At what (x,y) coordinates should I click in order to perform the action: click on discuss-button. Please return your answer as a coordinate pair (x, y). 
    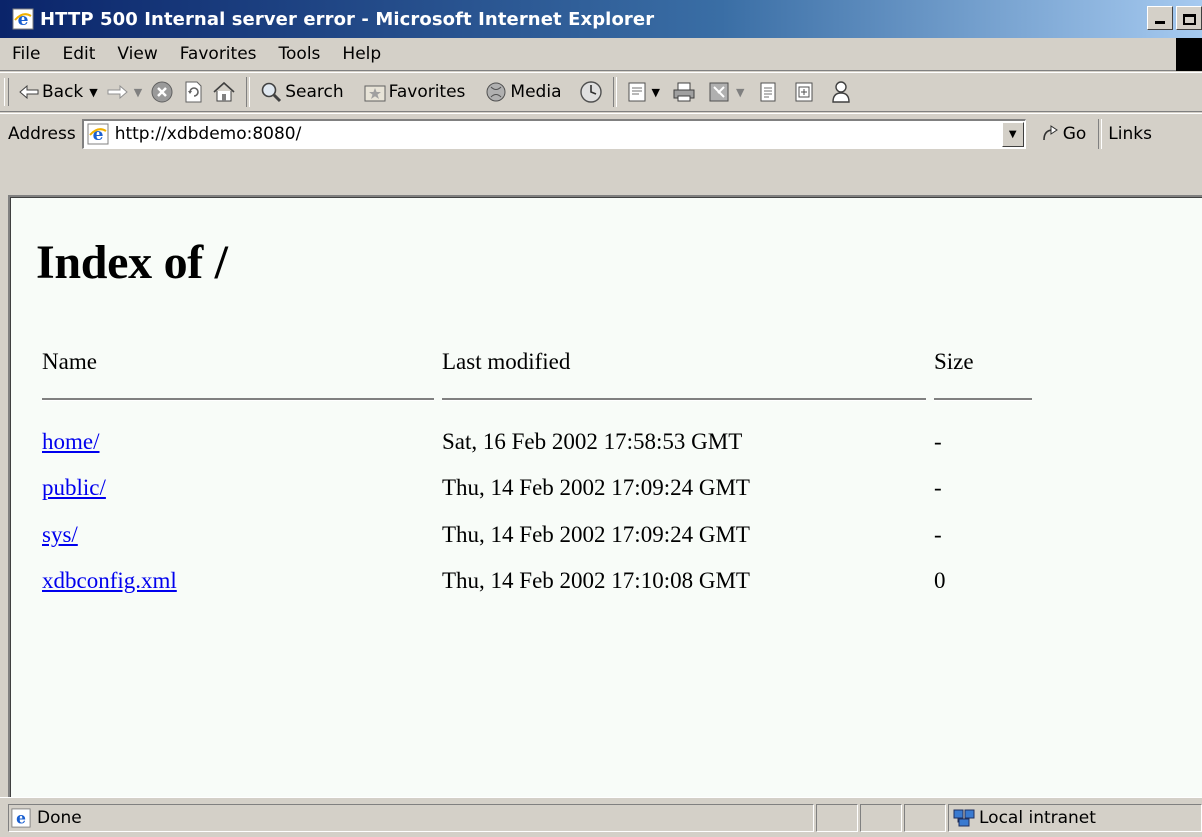
    Looking at the image, I should click on (768, 92).